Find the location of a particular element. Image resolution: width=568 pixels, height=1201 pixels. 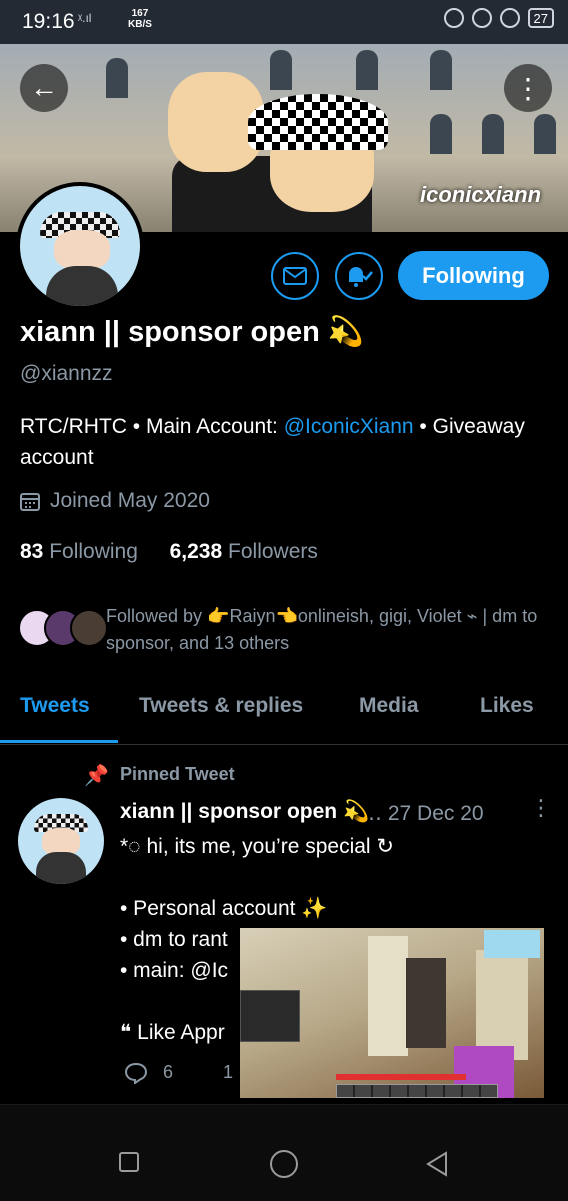

reply-count: 6 is located at coordinates (168, 1072).